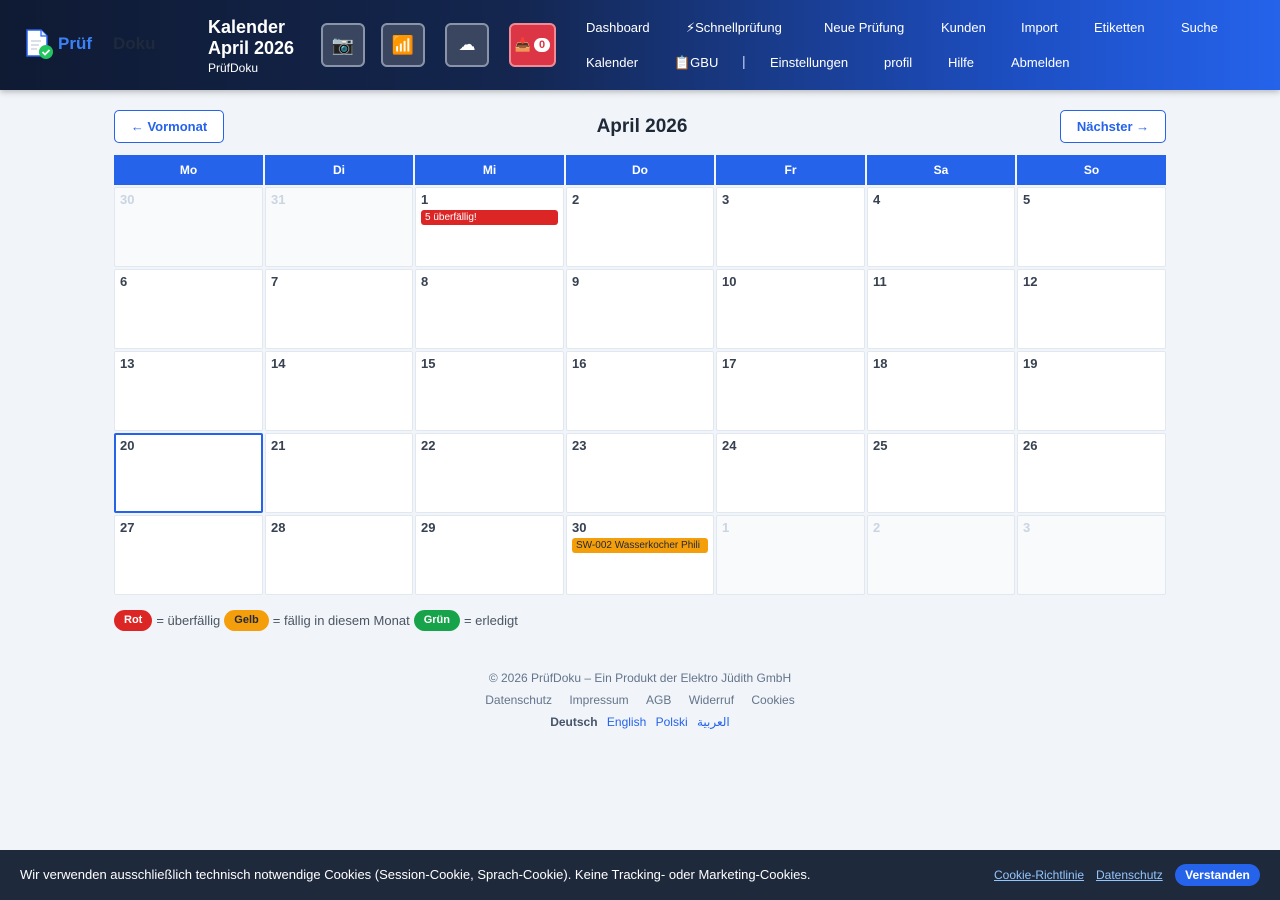 The width and height of the screenshot is (1280, 900). Describe the element at coordinates (1091, 473) in the screenshot. I see `calendar-day: 26` at that location.